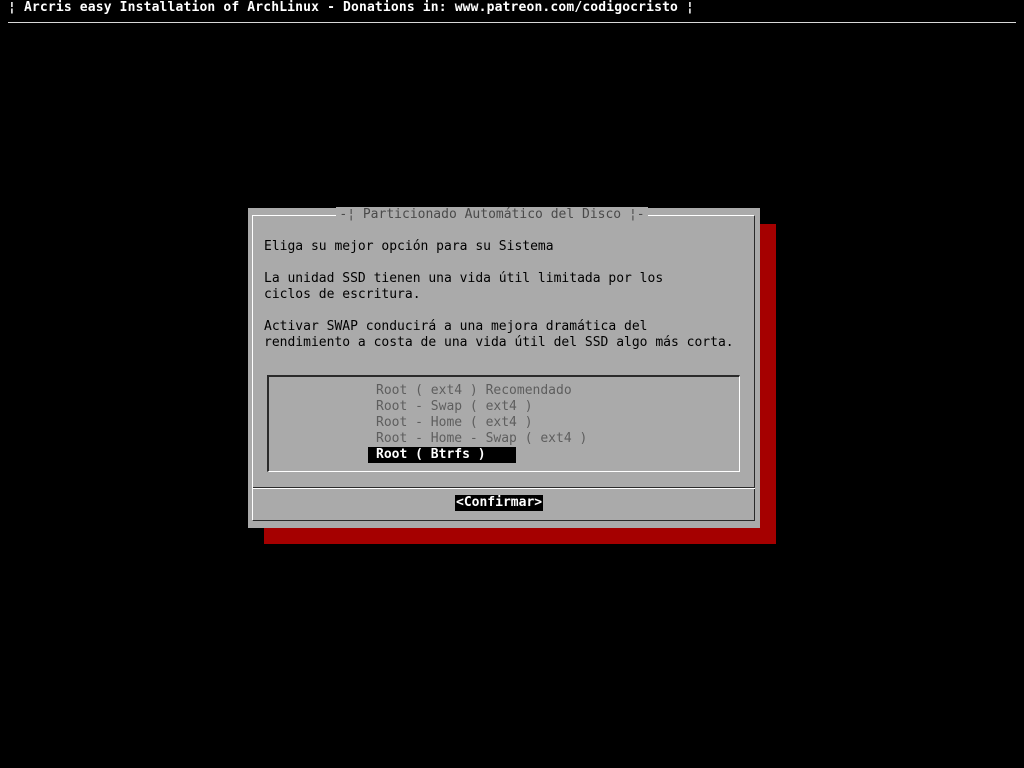 This screenshot has width=1024, height=768. What do you see at coordinates (512, 22) in the screenshot?
I see `back-title-rule` at bounding box center [512, 22].